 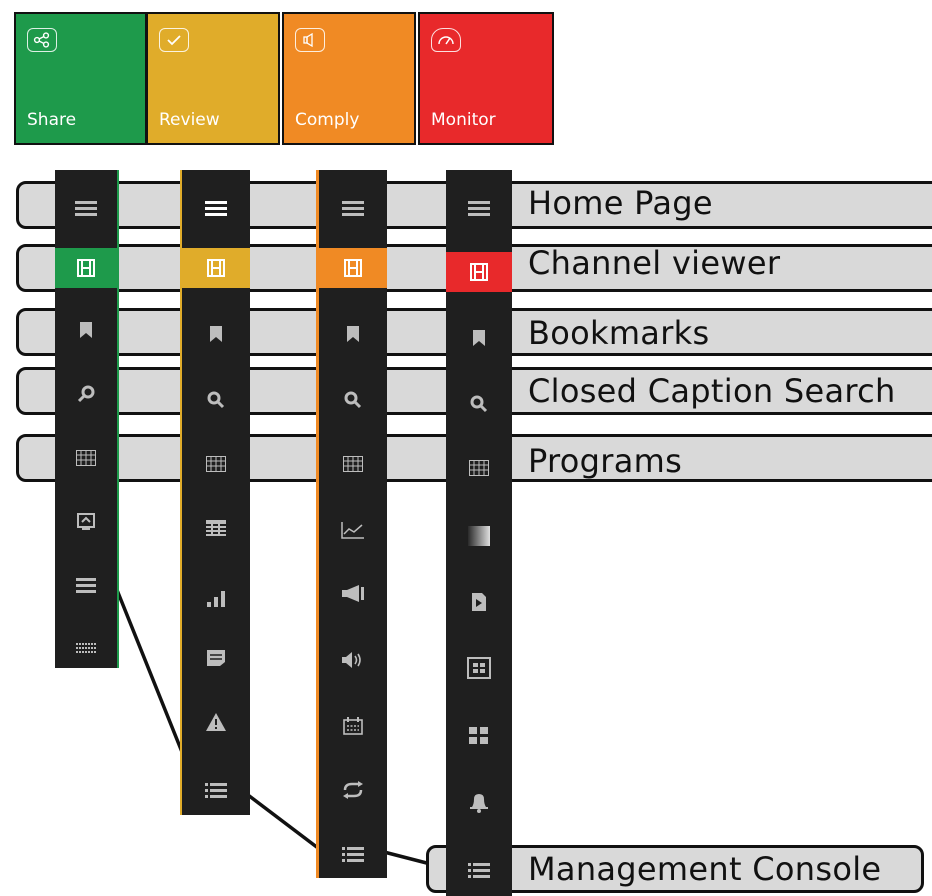 I want to click on sidebar-review, so click(x=215, y=492).